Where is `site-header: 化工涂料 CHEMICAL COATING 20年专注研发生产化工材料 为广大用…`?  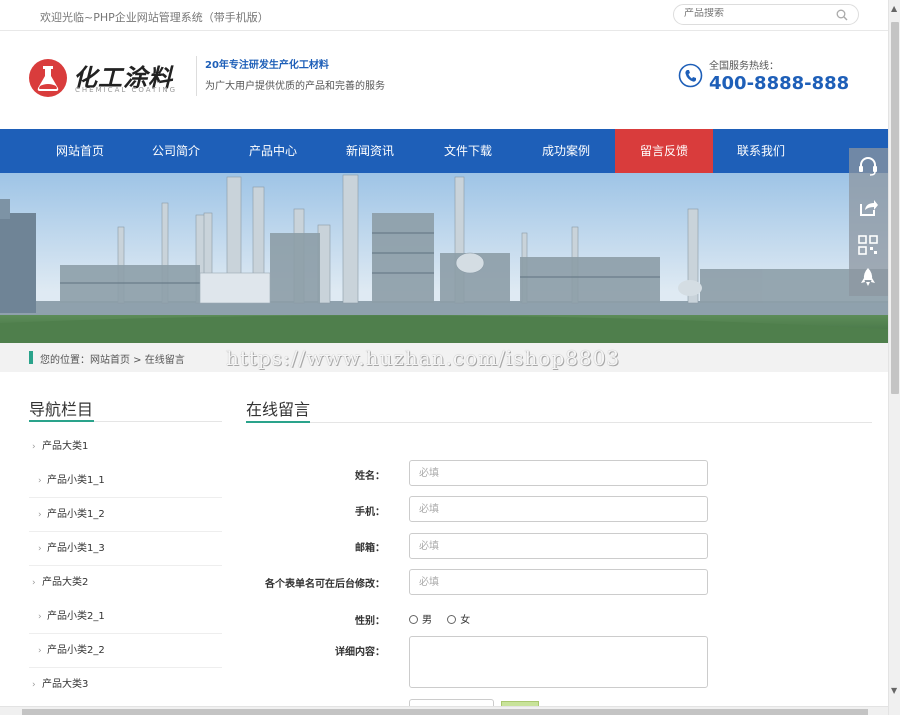 site-header: 化工涂料 CHEMICAL COATING 20年专注研发生产化工材料 为广大用… is located at coordinates (444, 80).